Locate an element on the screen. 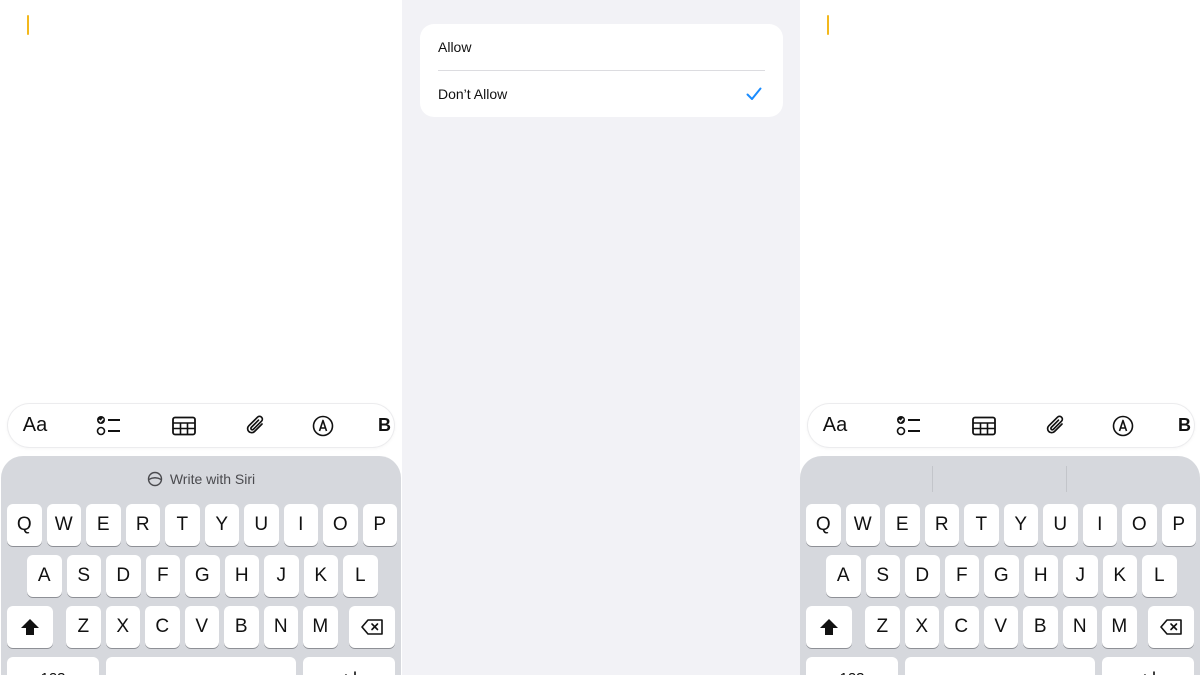 This screenshot has width=1200, height=675. keyboard: QWERTYUIOP ASDFGHJKL ZXCVBNM 123 is located at coordinates (1000, 565).